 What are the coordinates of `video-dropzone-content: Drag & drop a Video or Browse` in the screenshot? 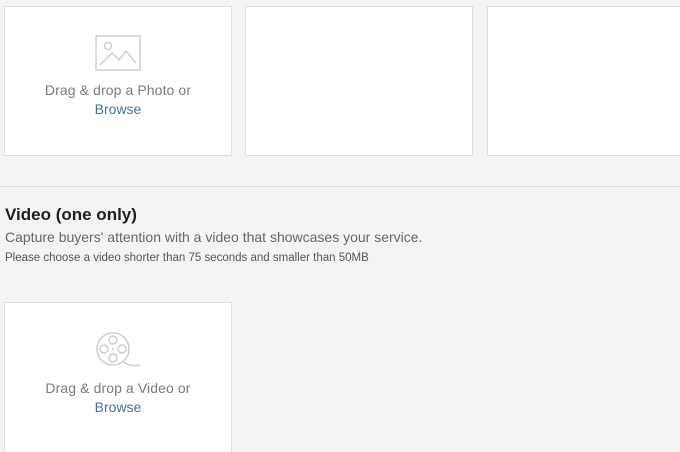 It's located at (118, 374).